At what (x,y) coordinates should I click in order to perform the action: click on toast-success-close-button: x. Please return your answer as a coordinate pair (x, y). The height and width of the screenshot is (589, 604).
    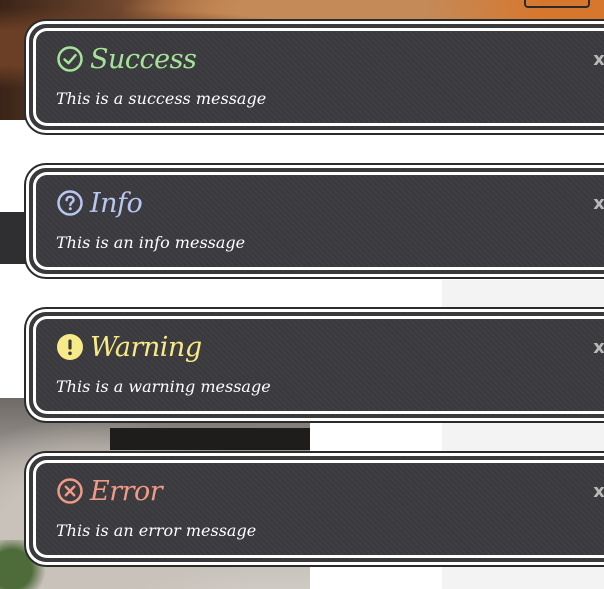
    Looking at the image, I should click on (597, 60).